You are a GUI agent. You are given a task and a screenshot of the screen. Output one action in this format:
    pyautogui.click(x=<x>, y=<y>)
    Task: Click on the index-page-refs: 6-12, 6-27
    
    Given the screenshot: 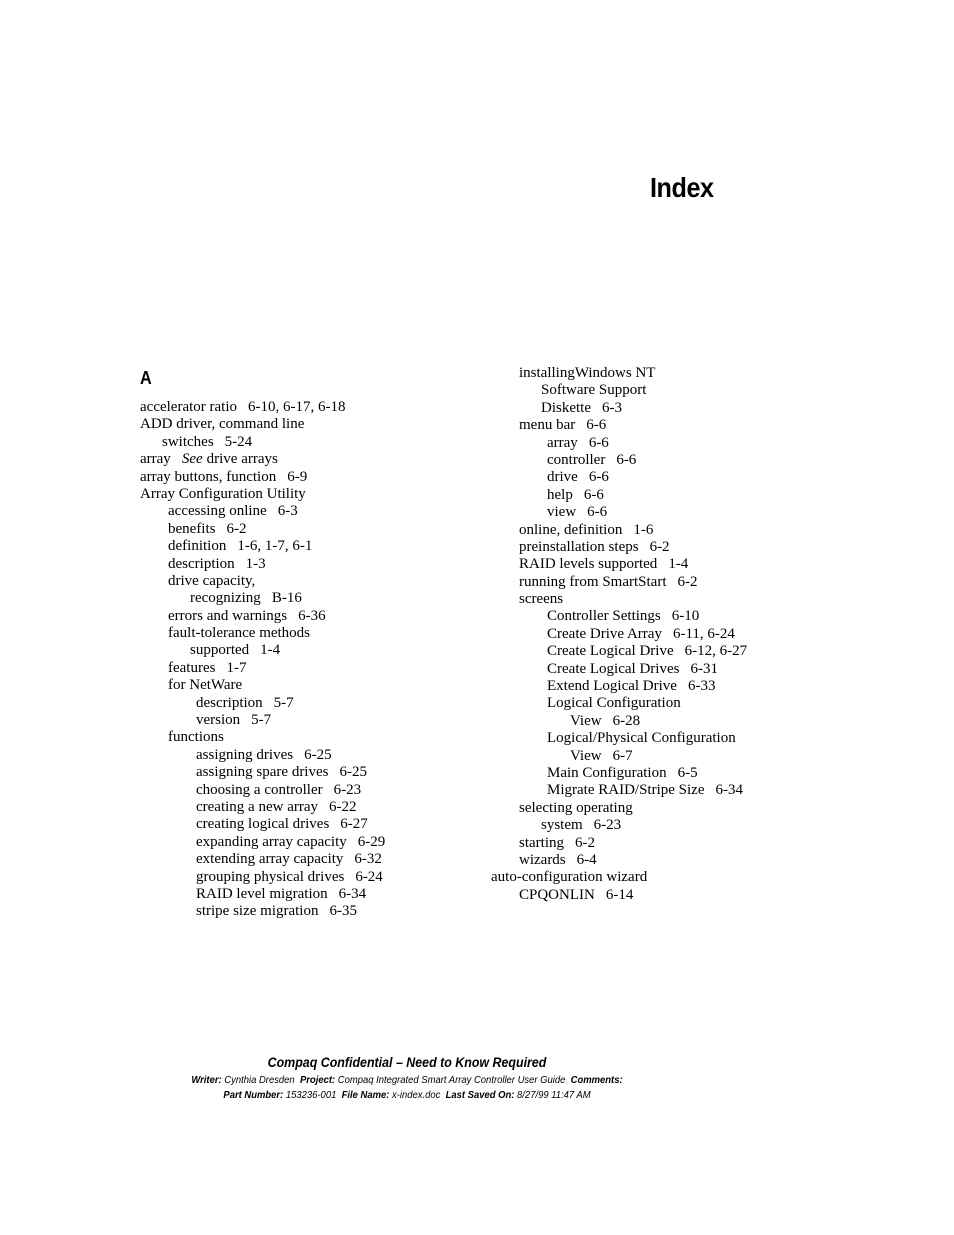 What is the action you would take?
    pyautogui.click(x=716, y=651)
    